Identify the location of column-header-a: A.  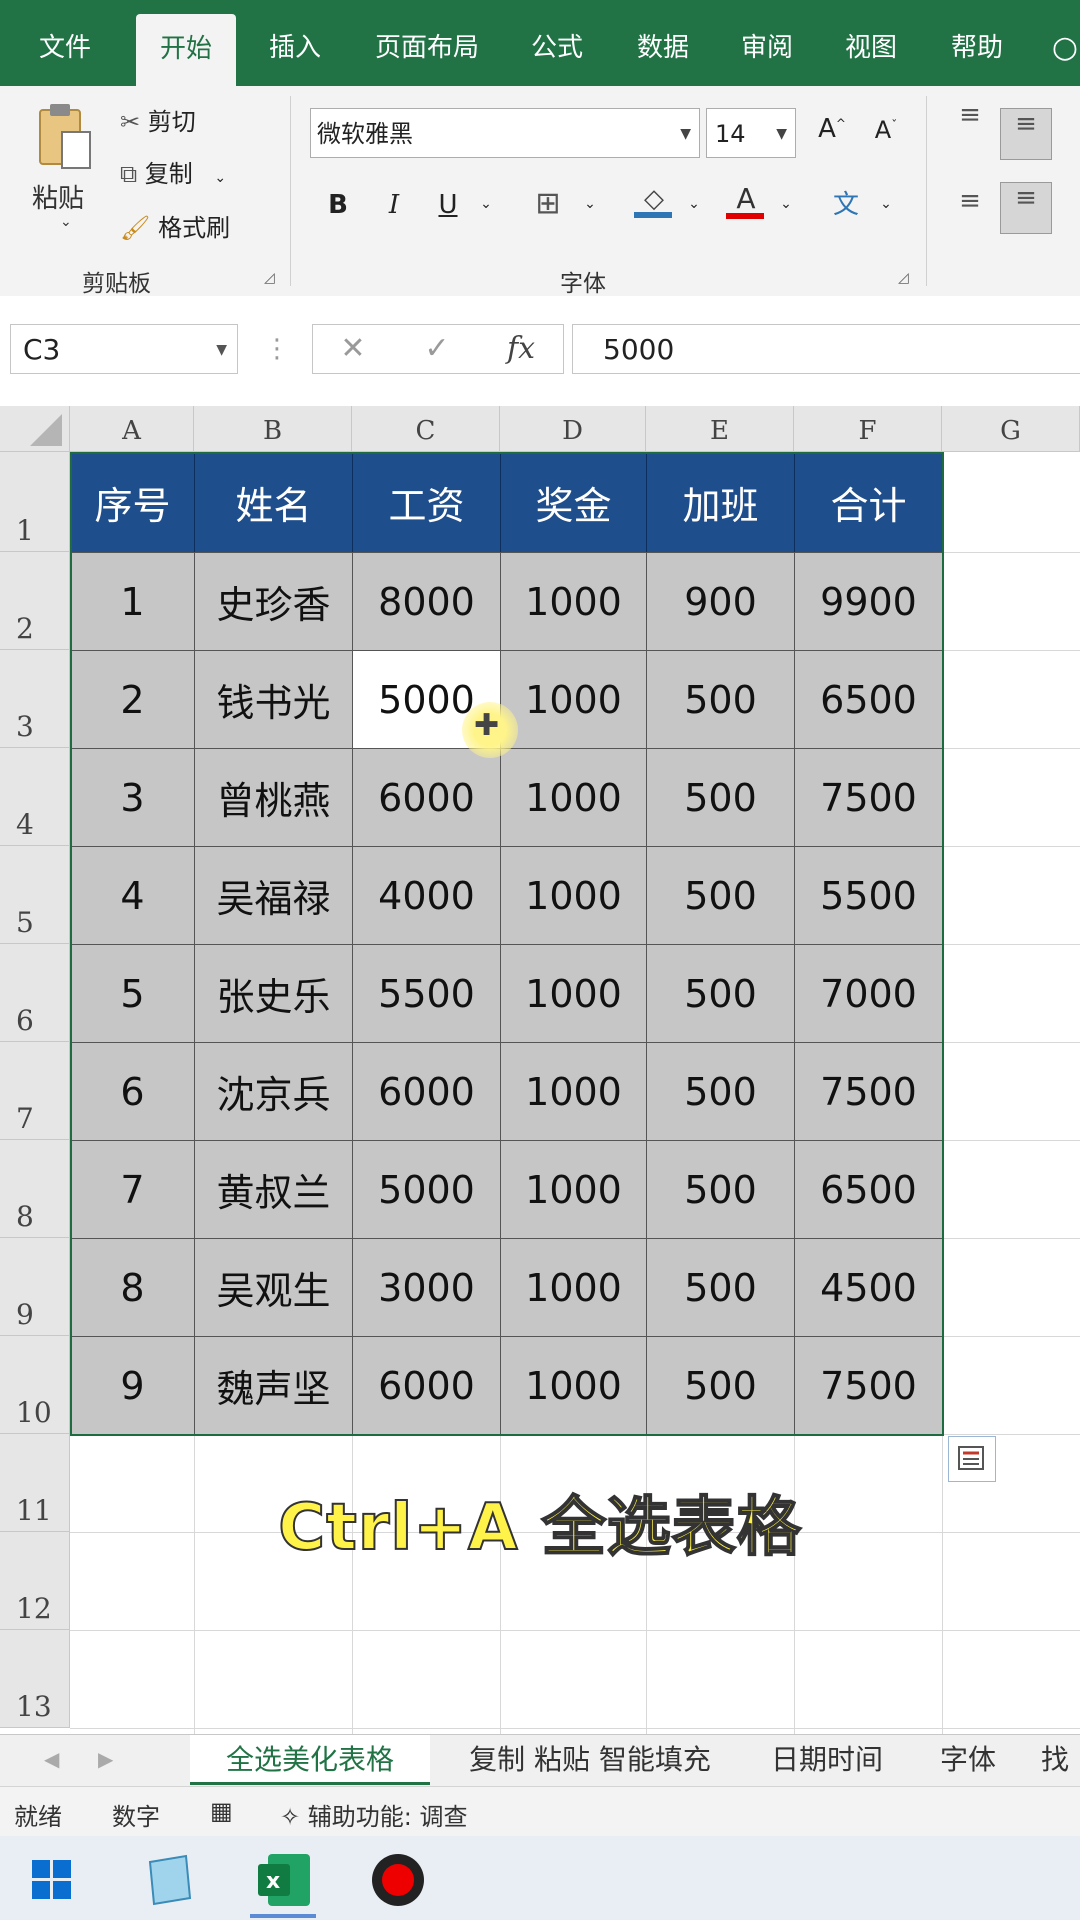
(132, 429).